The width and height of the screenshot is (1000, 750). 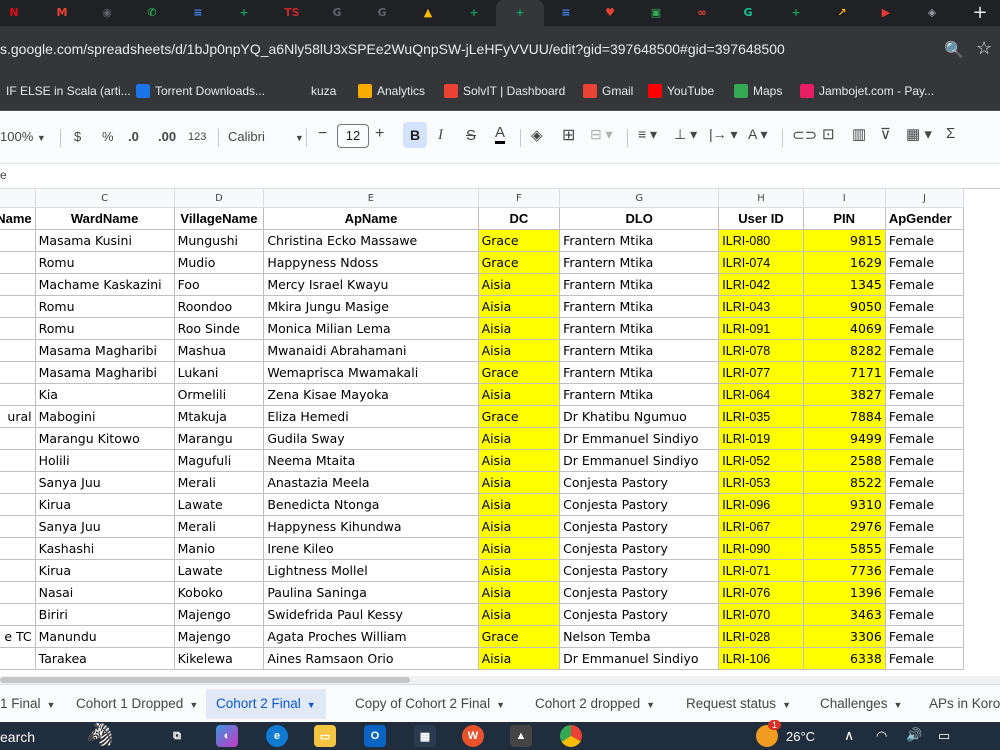 What do you see at coordinates (844, 328) in the screenshot?
I see `table-cell: 4069` at bounding box center [844, 328].